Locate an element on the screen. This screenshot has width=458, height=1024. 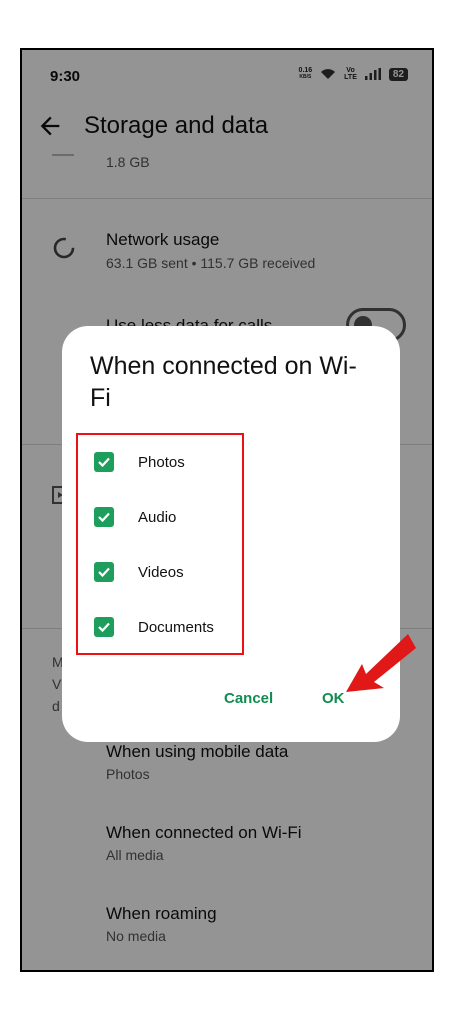
option-audio: Audio is located at coordinates (135, 517).